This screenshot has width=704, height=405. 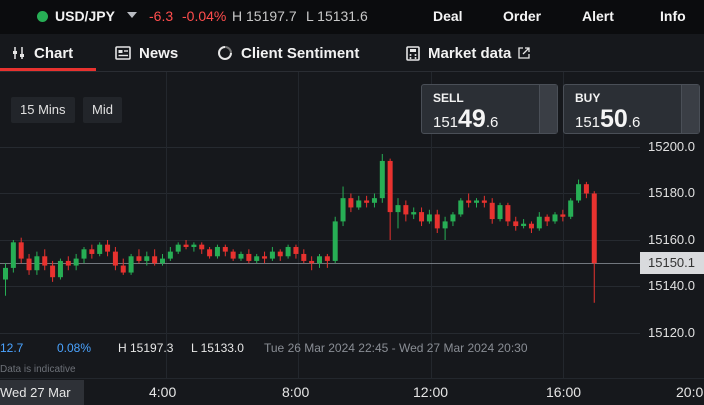 What do you see at coordinates (431, 392) in the screenshot?
I see `x-tick-label: 12:00` at bounding box center [431, 392].